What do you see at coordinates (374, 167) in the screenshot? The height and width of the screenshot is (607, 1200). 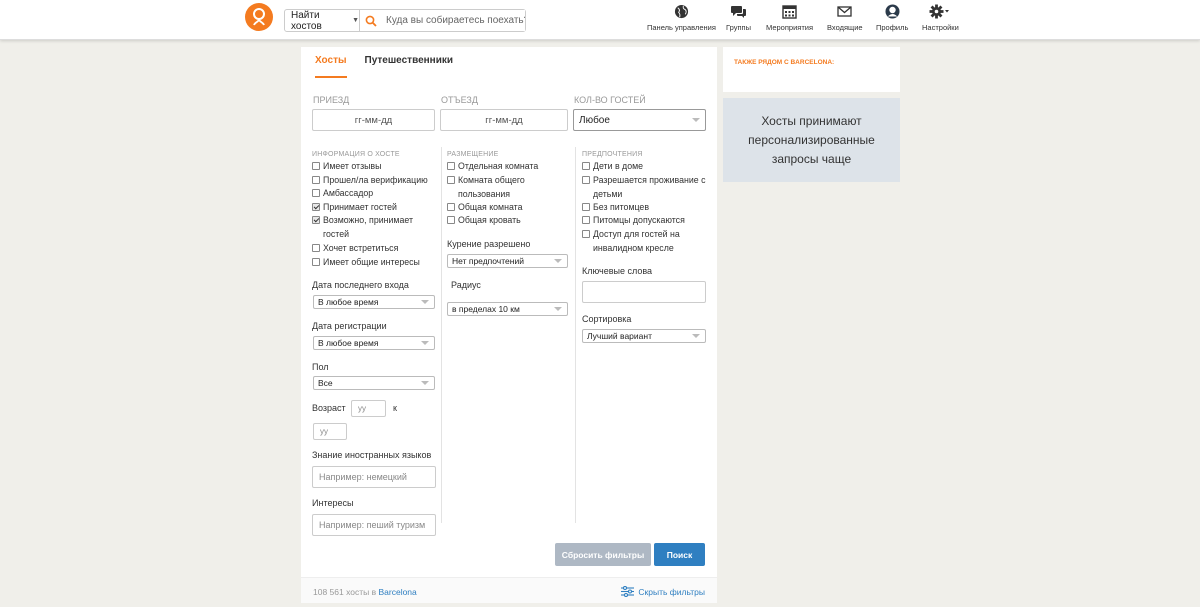 I see `filter-has-references: Имеет отзывы` at bounding box center [374, 167].